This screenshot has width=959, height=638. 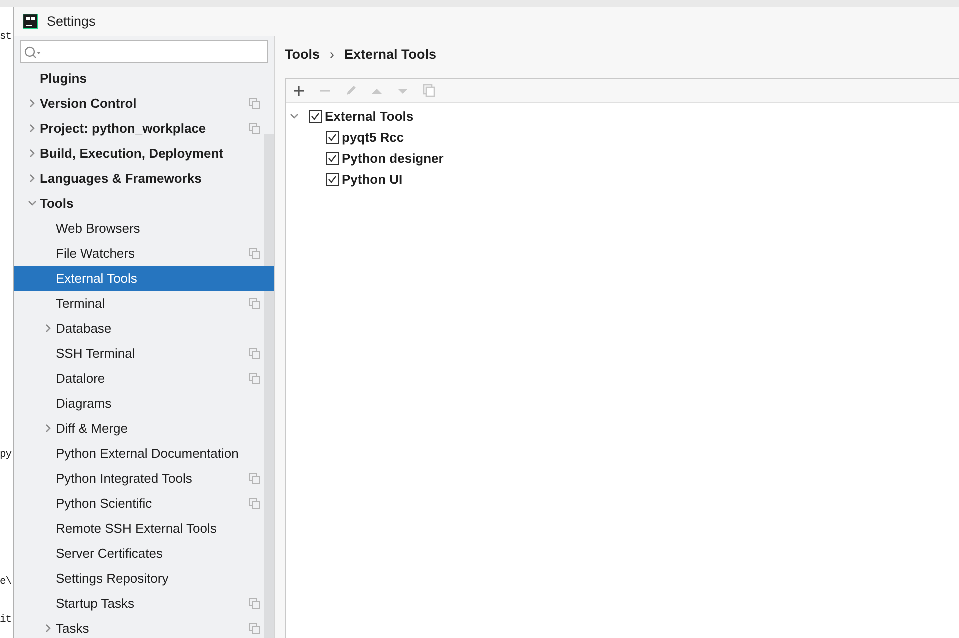 What do you see at coordinates (144, 428) in the screenshot?
I see `sidebar-item: Diff & Merge` at bounding box center [144, 428].